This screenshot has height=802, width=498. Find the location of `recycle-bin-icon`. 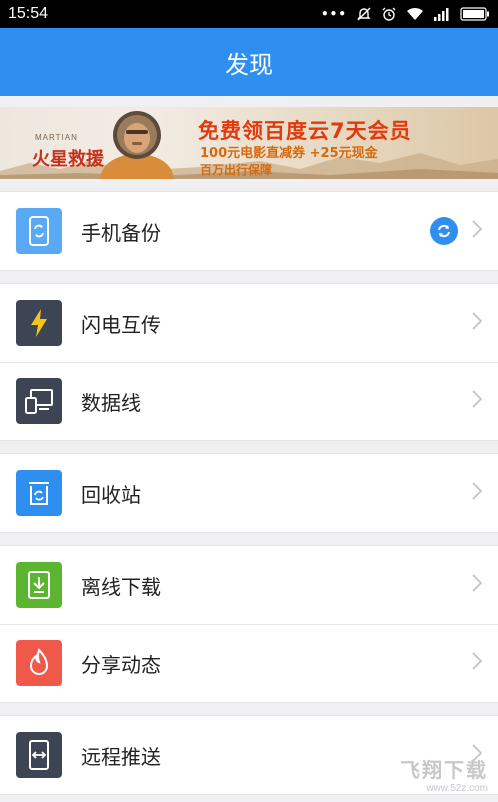

recycle-bin-icon is located at coordinates (39, 493).